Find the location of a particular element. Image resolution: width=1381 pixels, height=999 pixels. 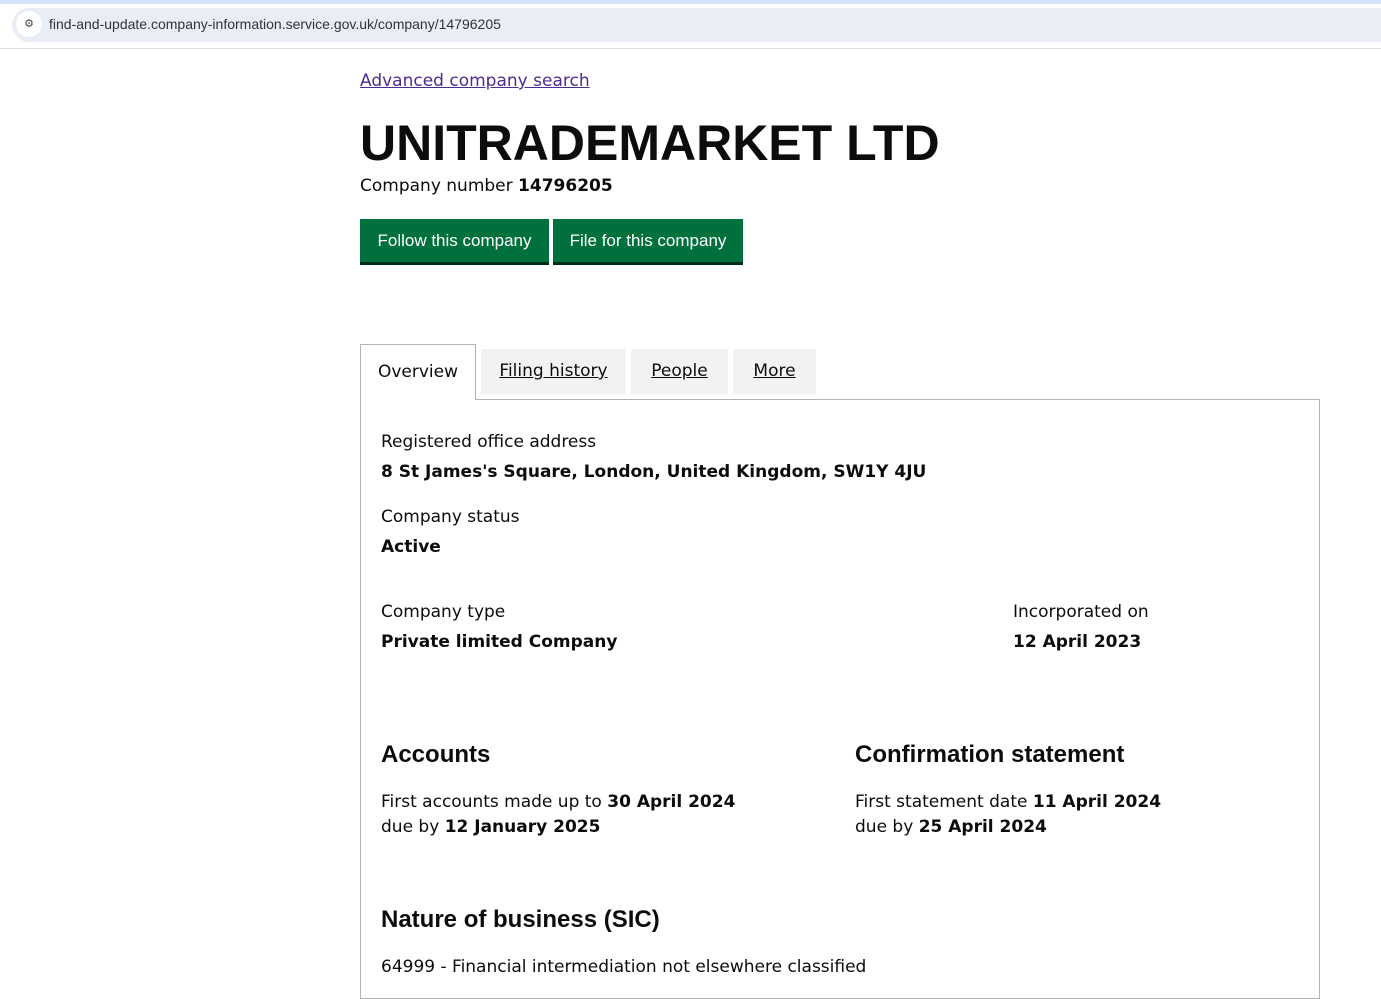

confirmation-line1-text: First statement date is located at coordinates (941, 802).